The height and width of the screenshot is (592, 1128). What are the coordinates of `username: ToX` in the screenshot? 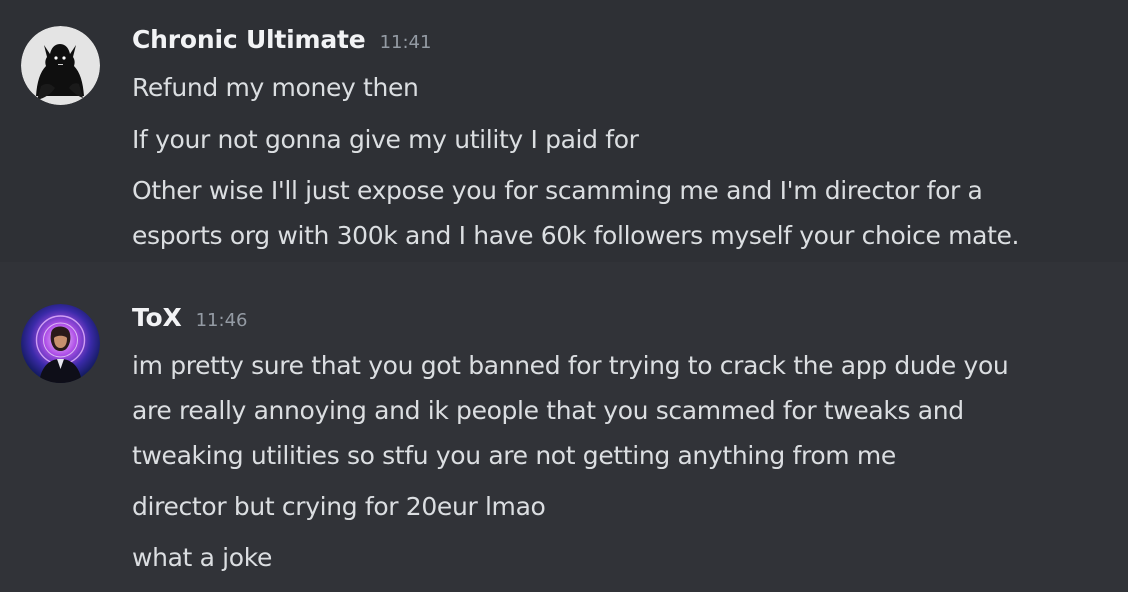 It's located at (157, 317).